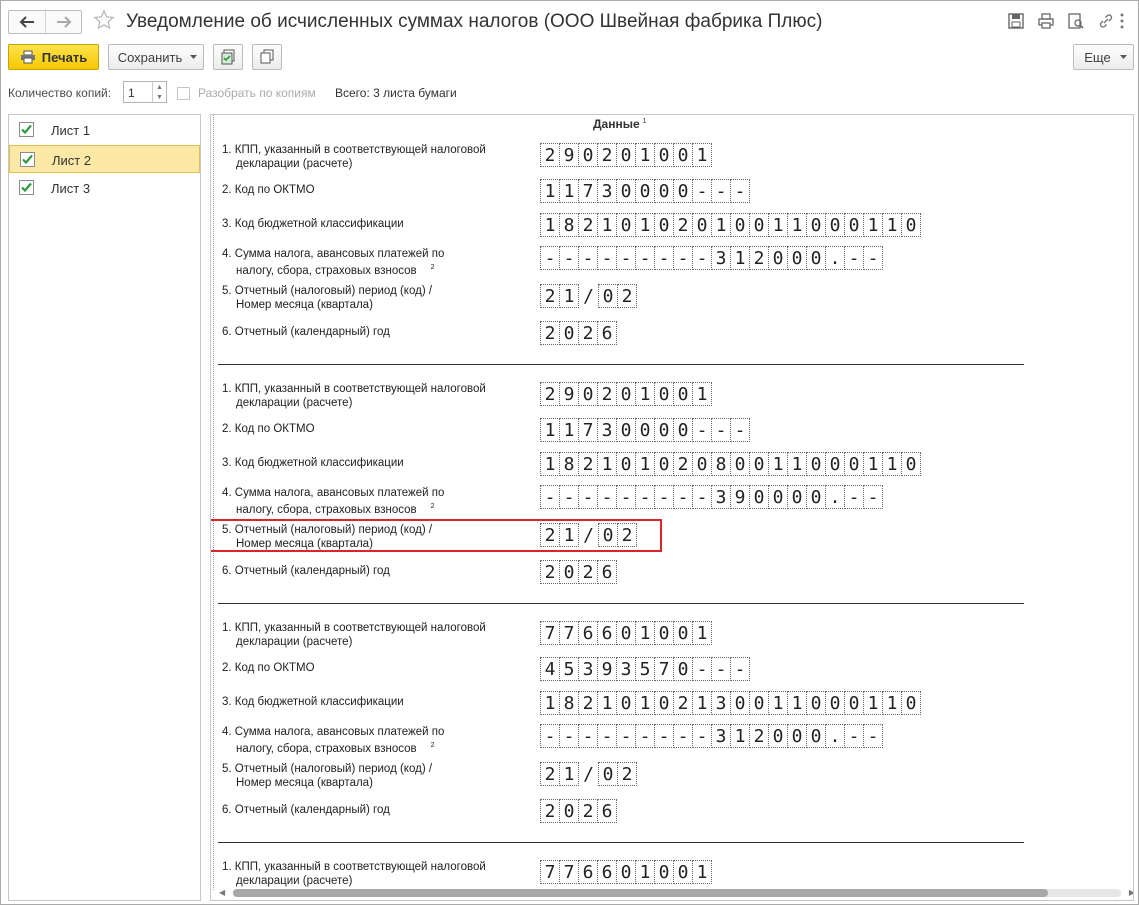 The height and width of the screenshot is (905, 1139). What do you see at coordinates (257, 93) in the screenshot?
I see `collate-label: Разобрать по копиям` at bounding box center [257, 93].